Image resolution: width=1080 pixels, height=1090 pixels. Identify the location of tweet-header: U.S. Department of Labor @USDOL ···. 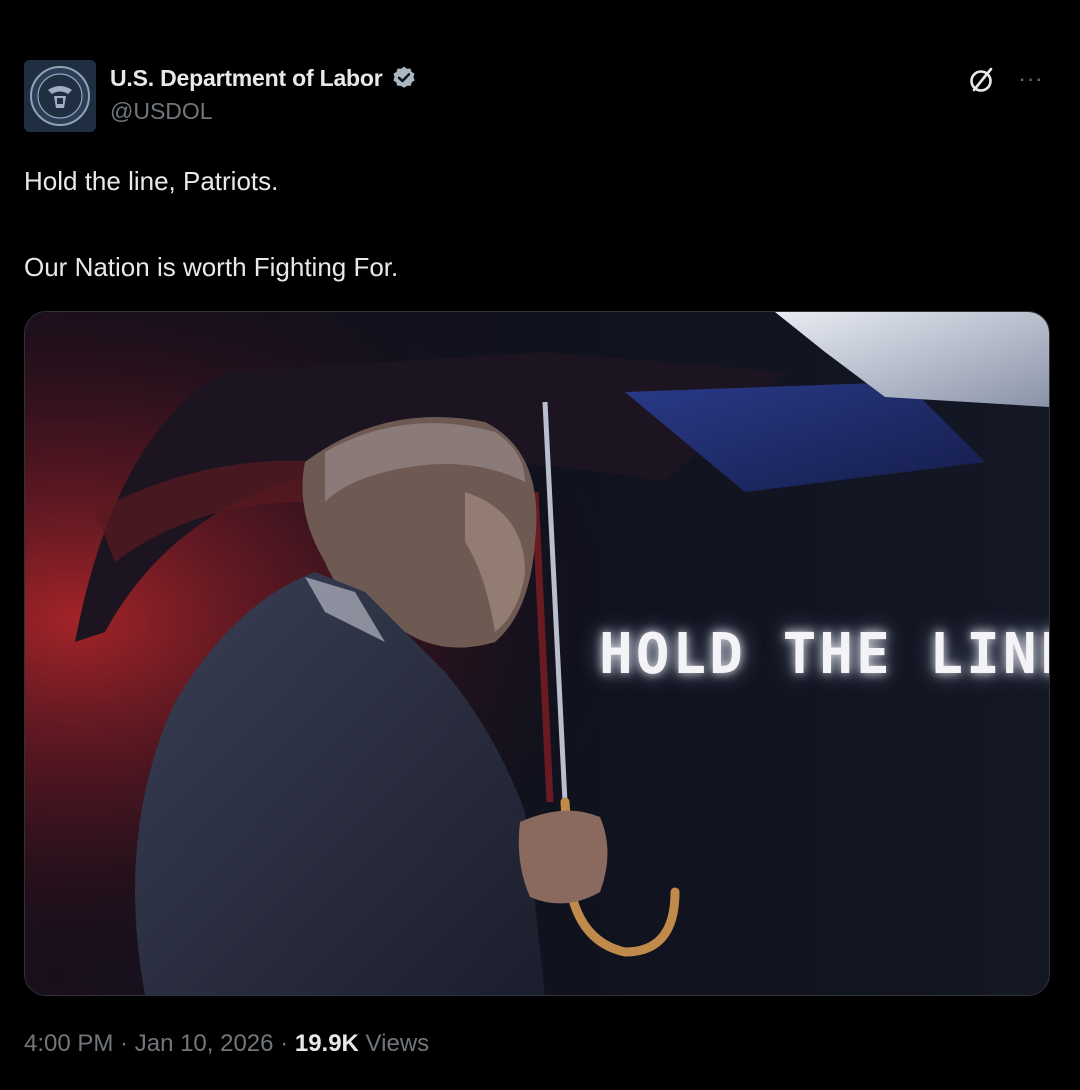
(540, 96).